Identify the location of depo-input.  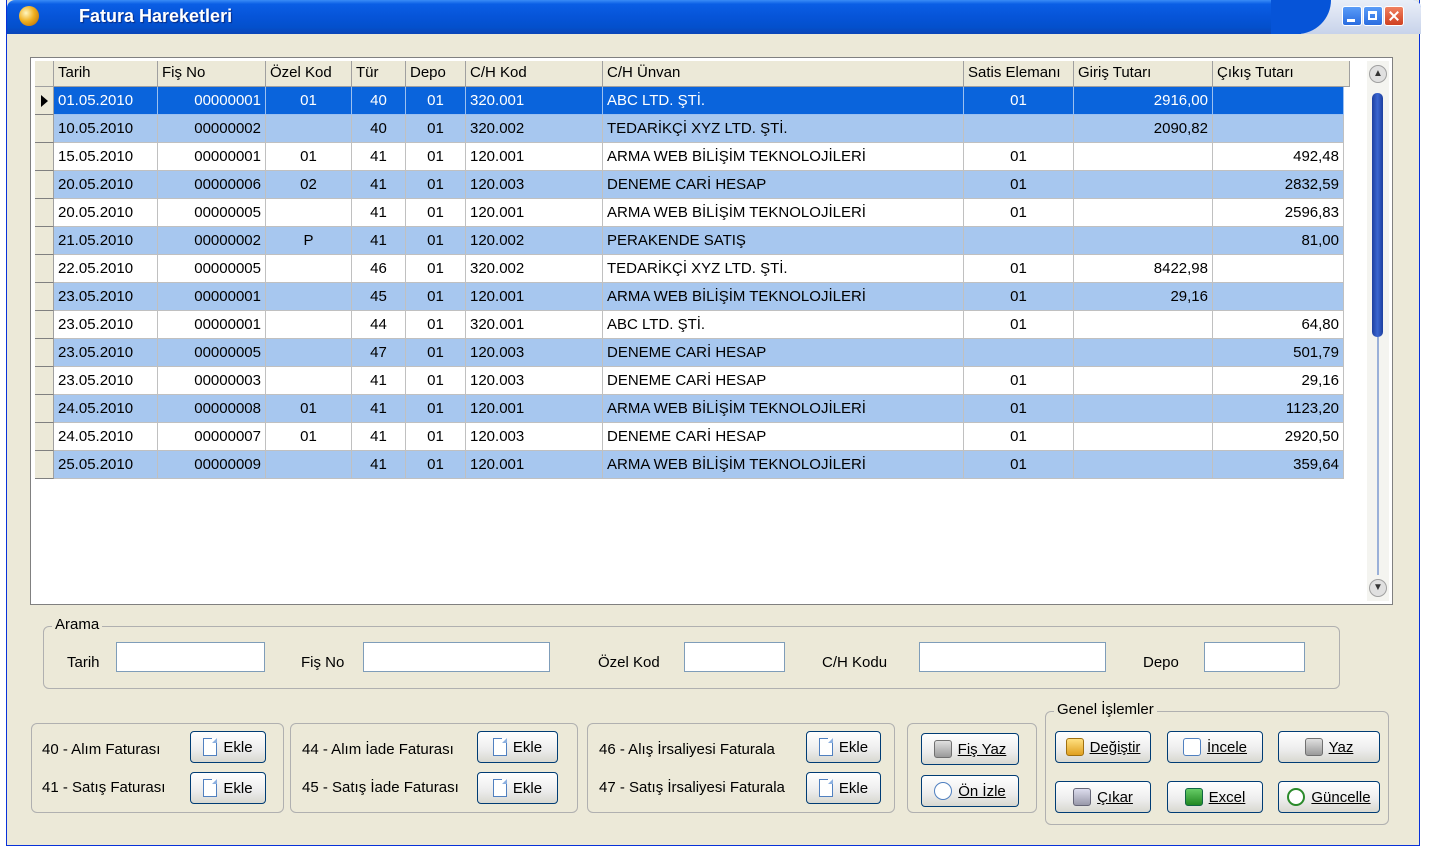
(1254, 657).